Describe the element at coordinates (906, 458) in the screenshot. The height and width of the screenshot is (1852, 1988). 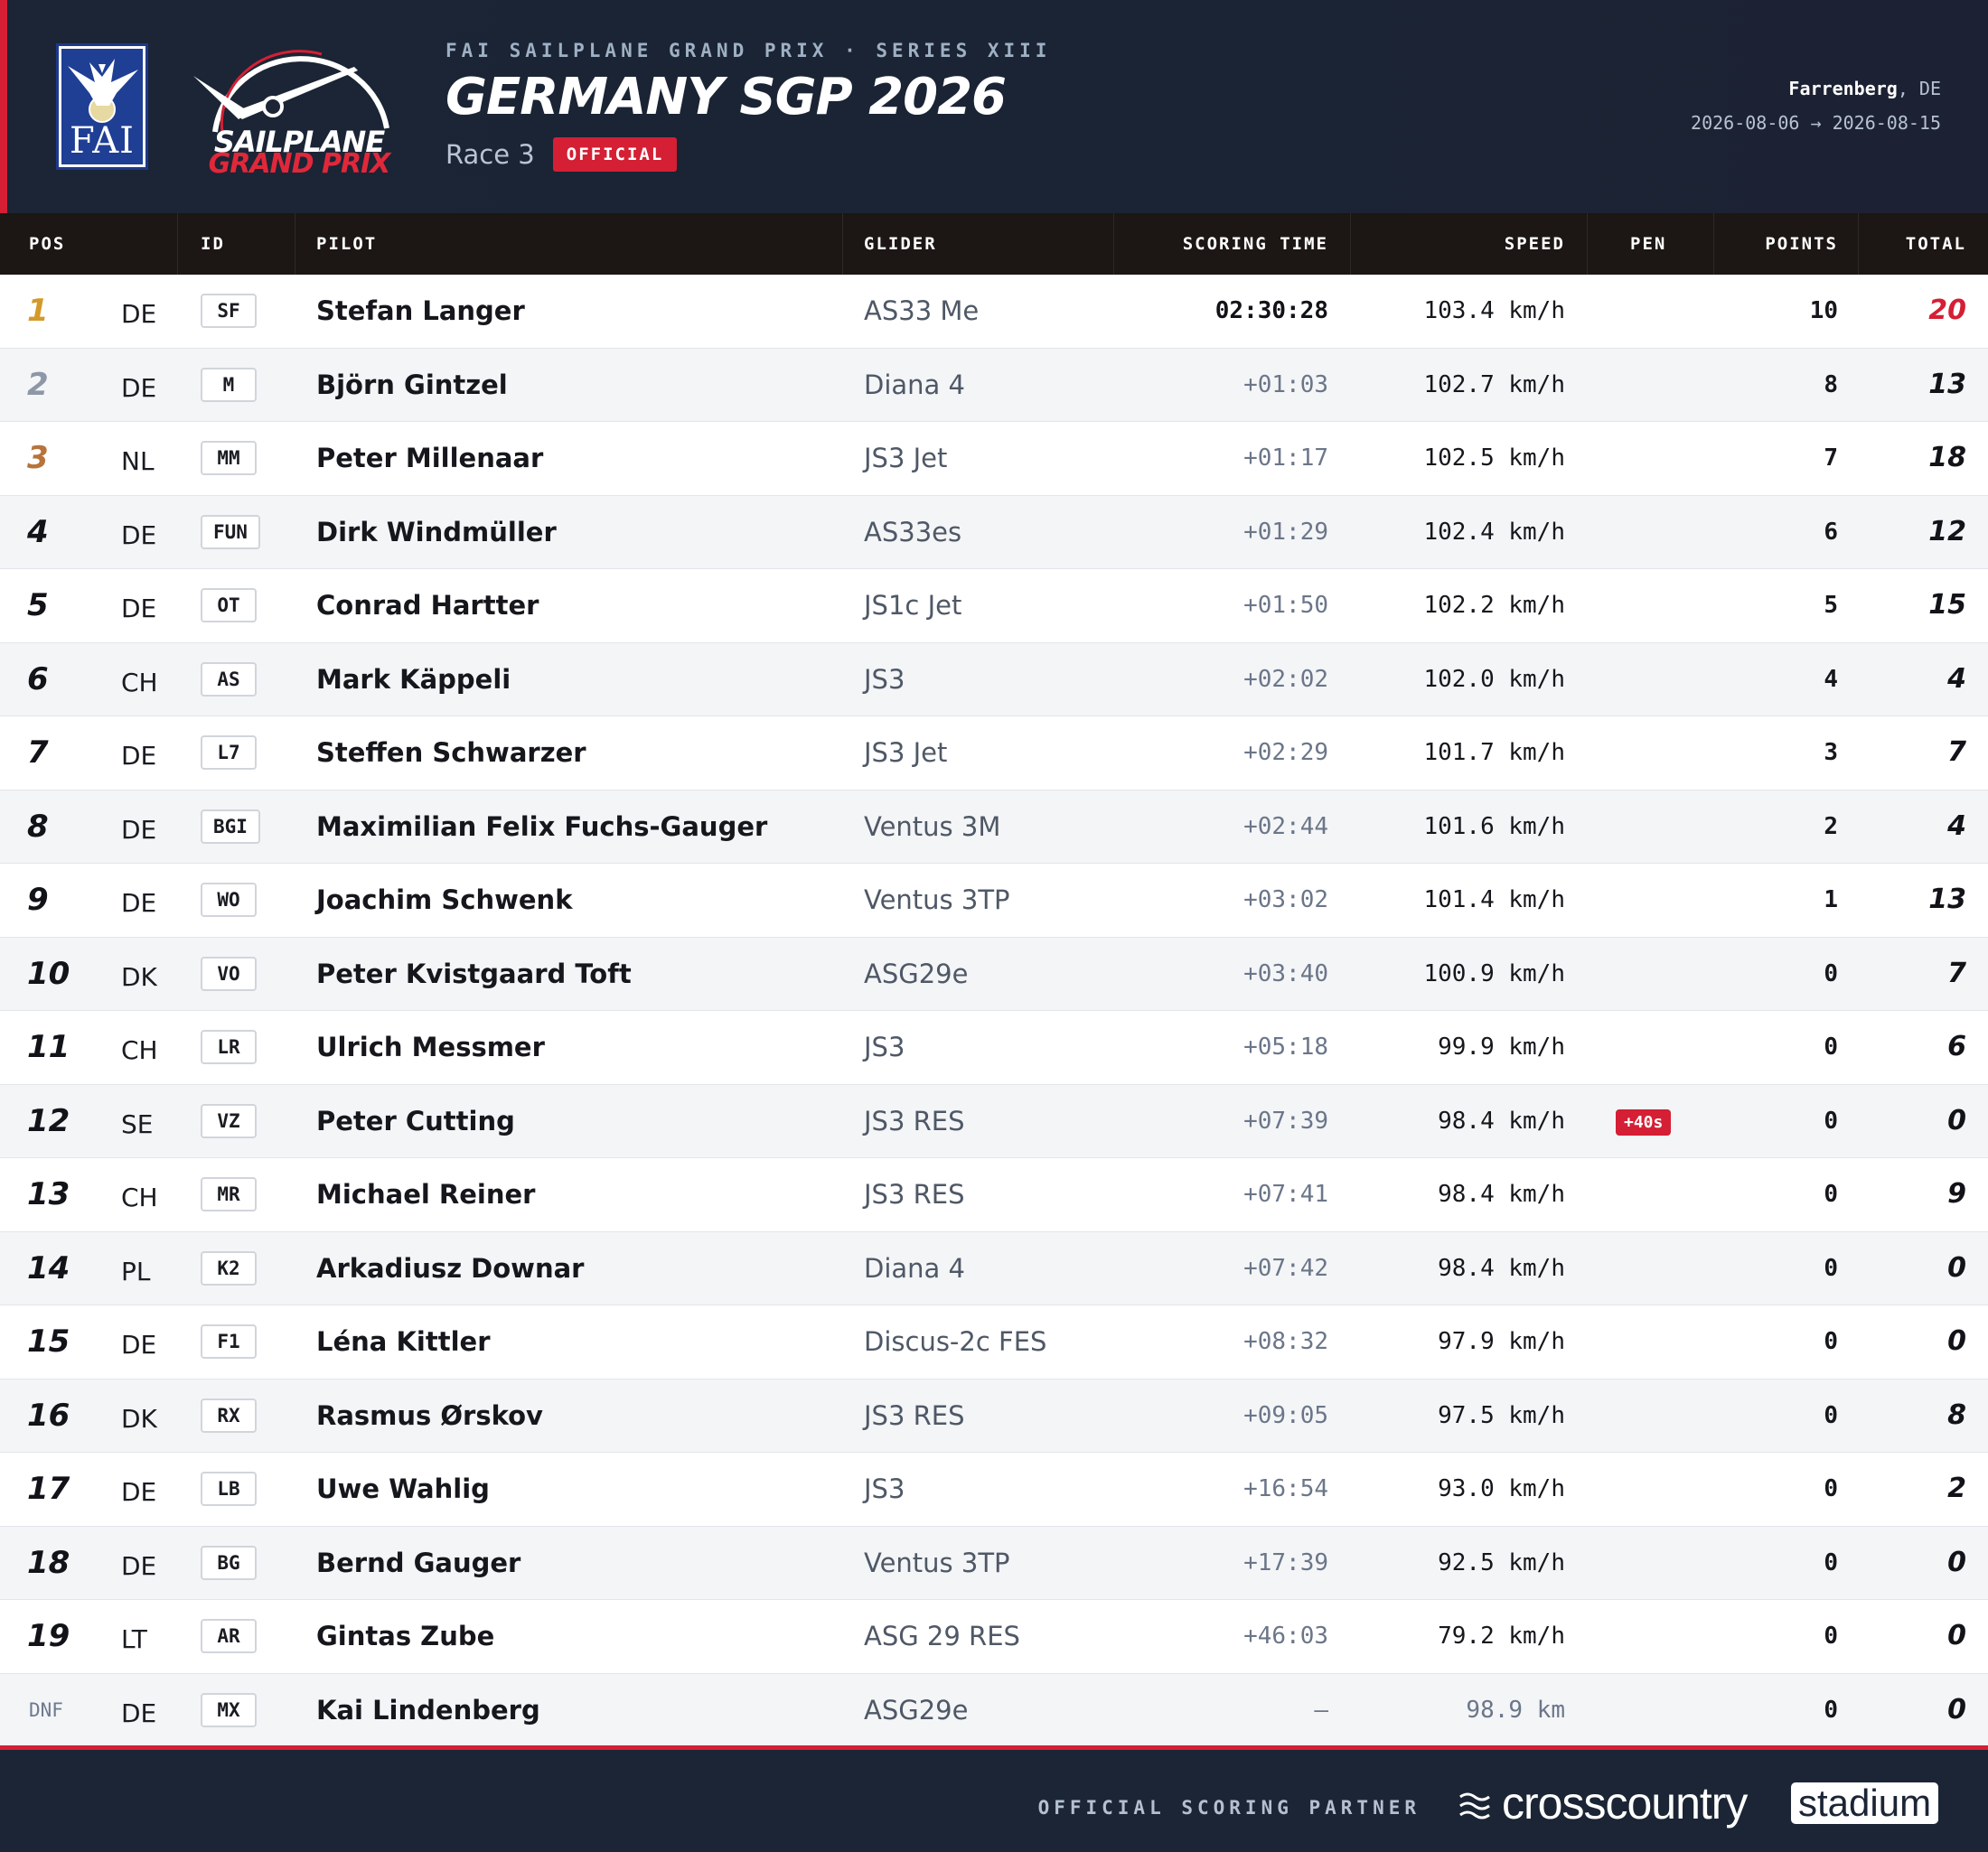
I see `glider-cell: JS3 Jet` at that location.